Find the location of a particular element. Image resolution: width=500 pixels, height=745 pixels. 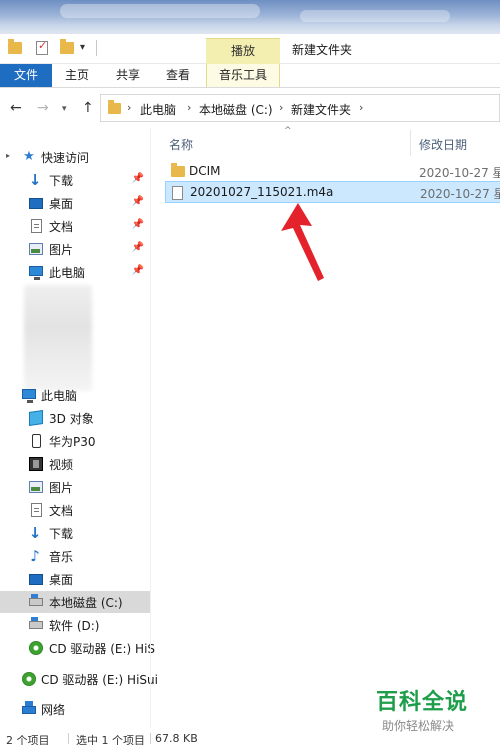

sidebar-item-software-d: 软件 (D:) is located at coordinates (75, 625).